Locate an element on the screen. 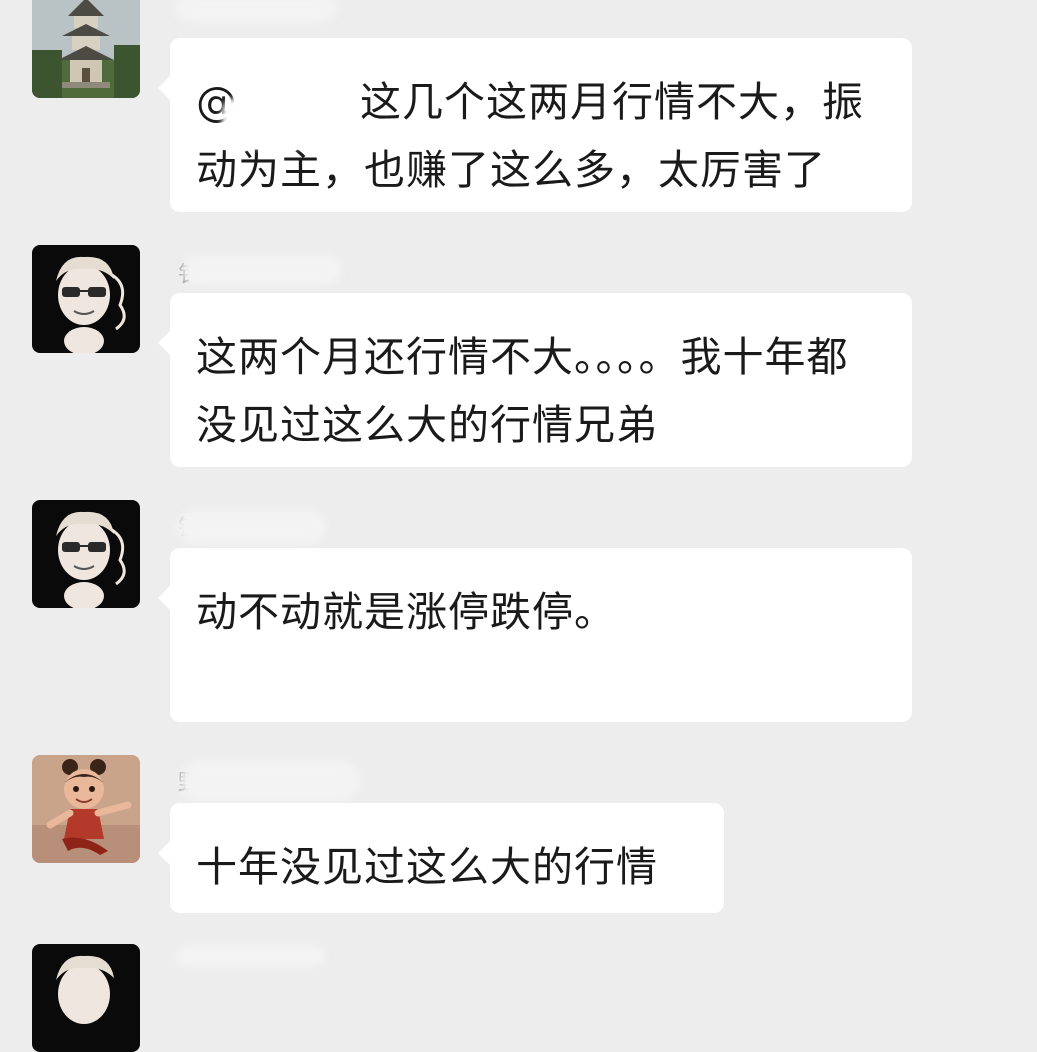 The width and height of the screenshot is (1037, 1052). message-bubble: 十年没见过这么大的行情 is located at coordinates (441, 858).